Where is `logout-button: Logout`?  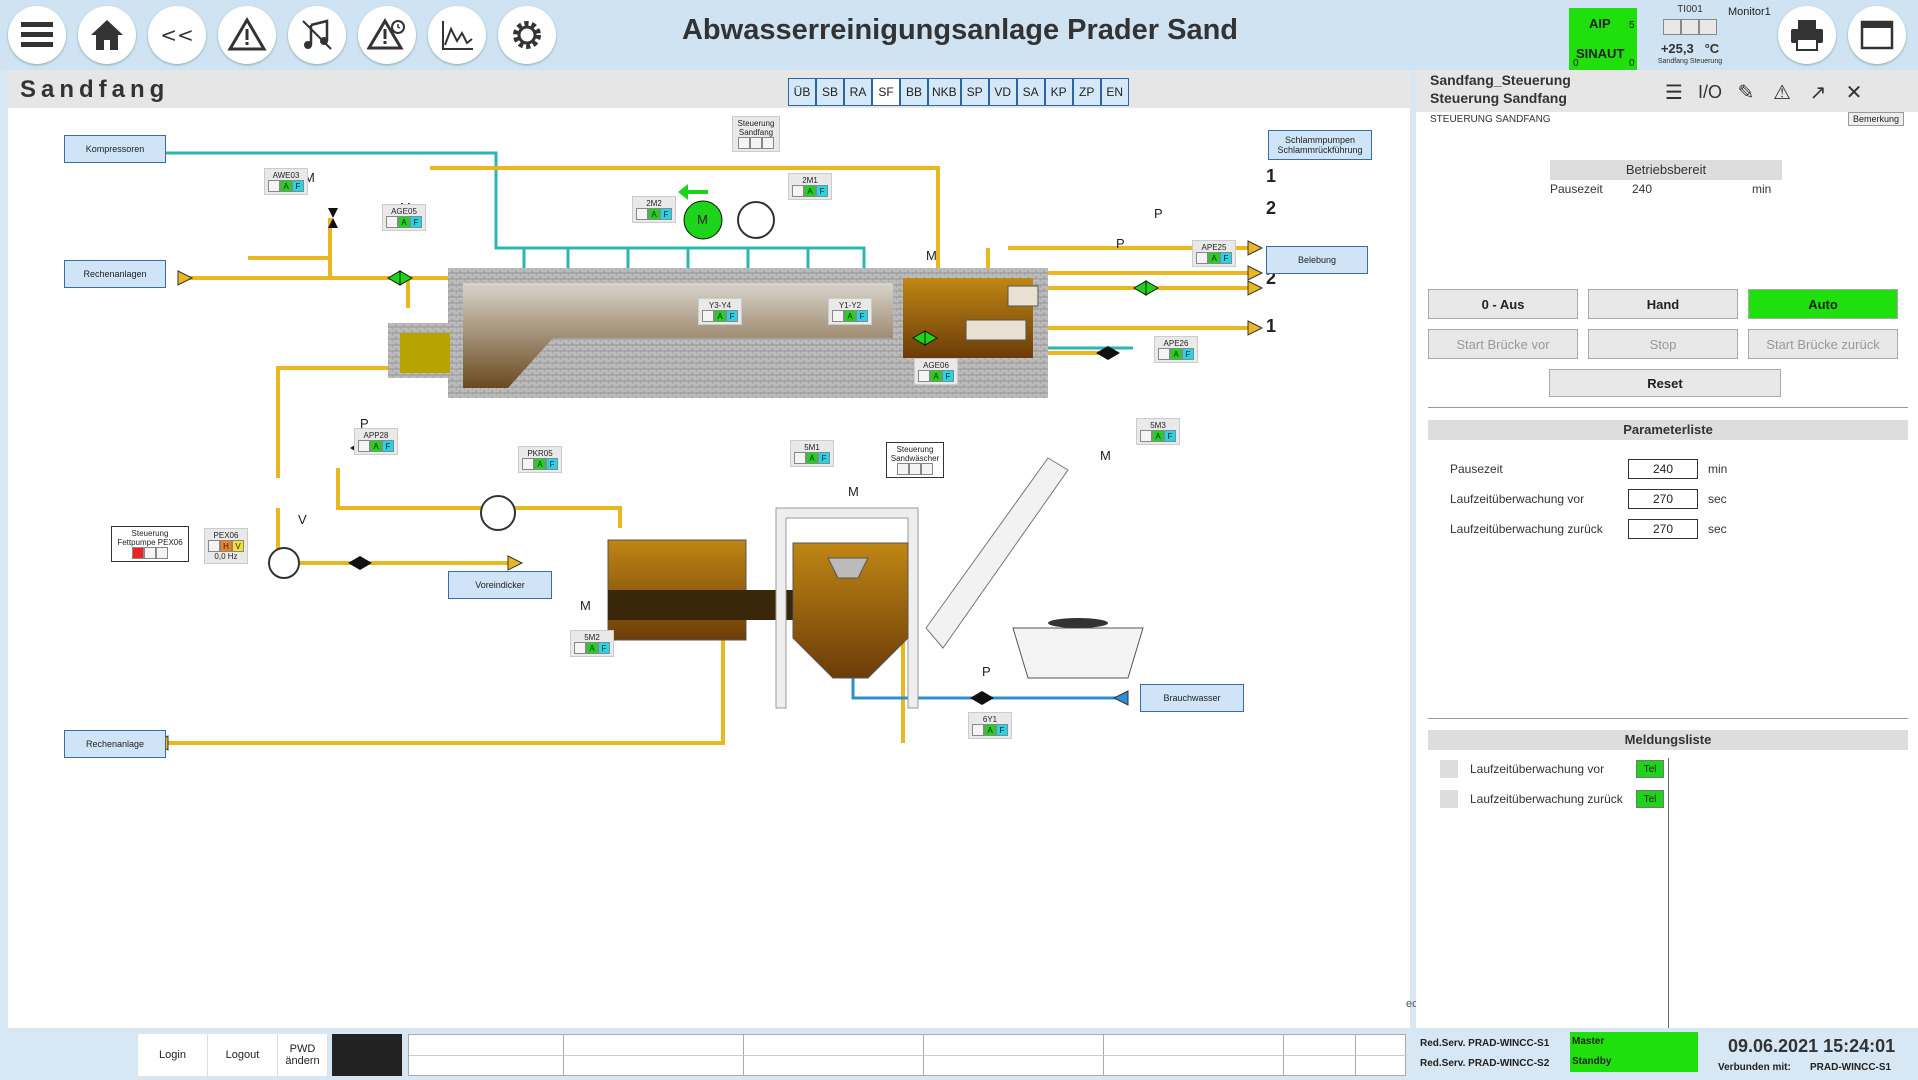
logout-button: Logout is located at coordinates (243, 1055).